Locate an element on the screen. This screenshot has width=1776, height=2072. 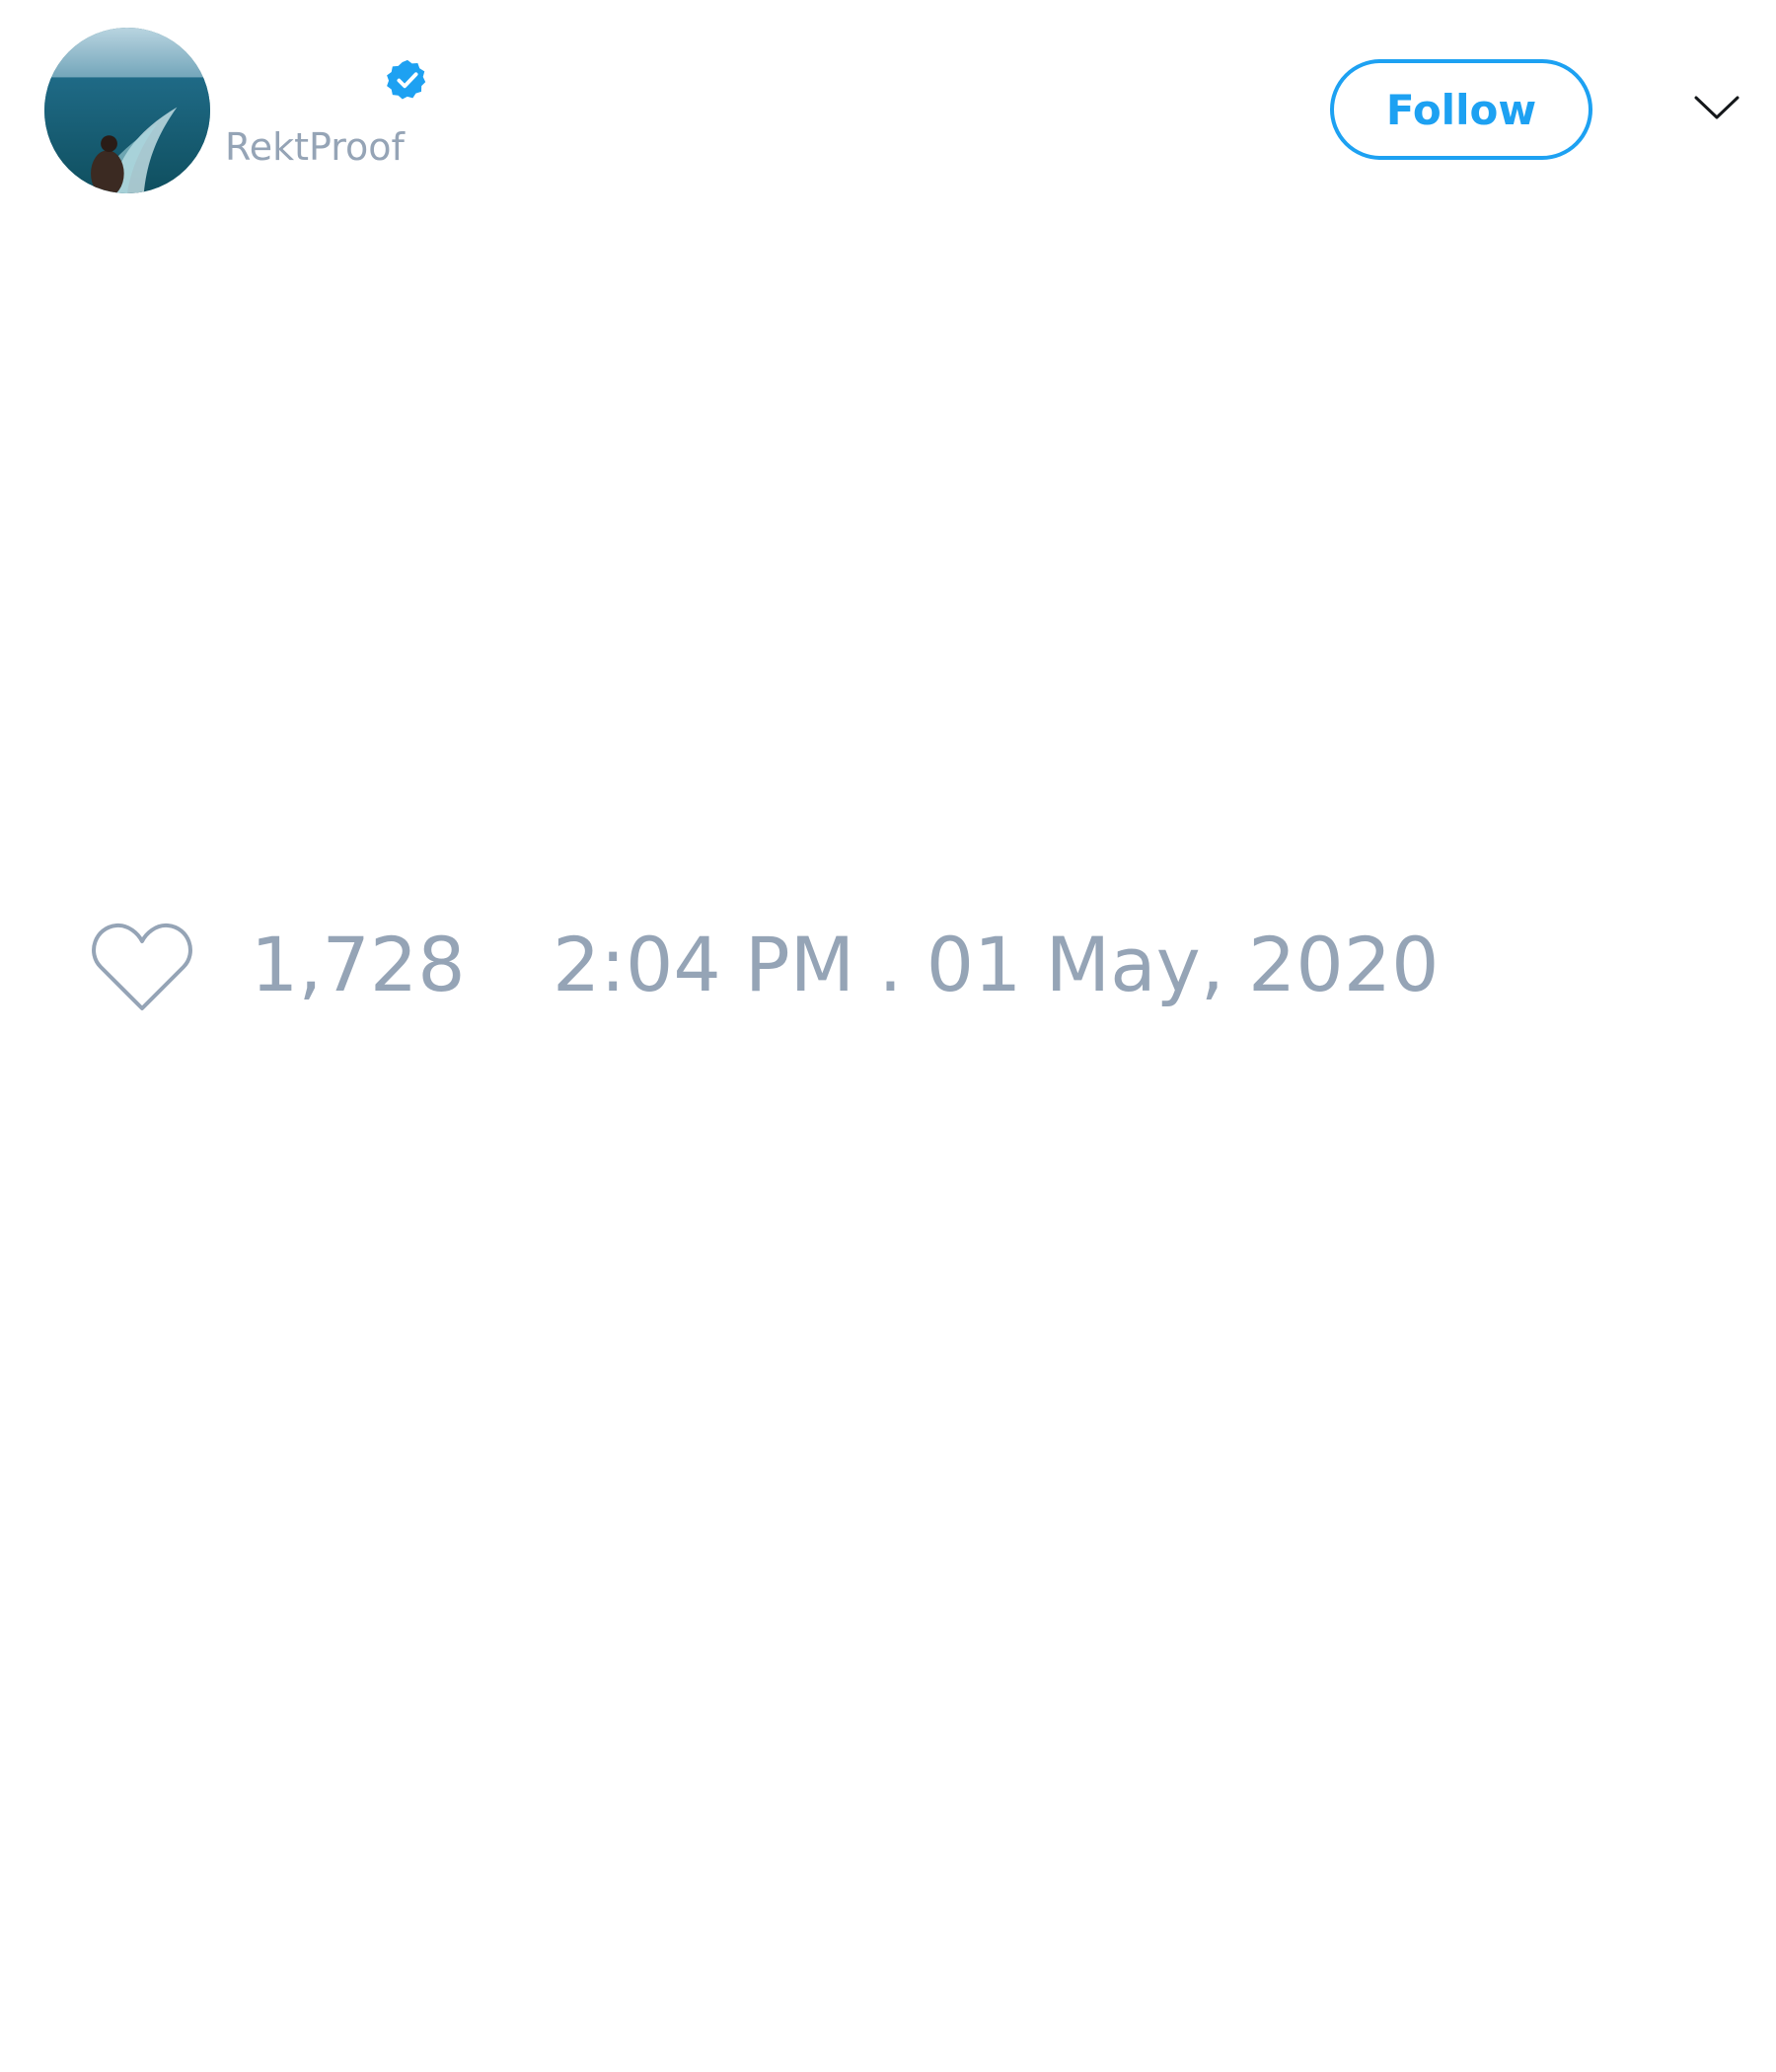
avatar-image is located at coordinates (127, 111).